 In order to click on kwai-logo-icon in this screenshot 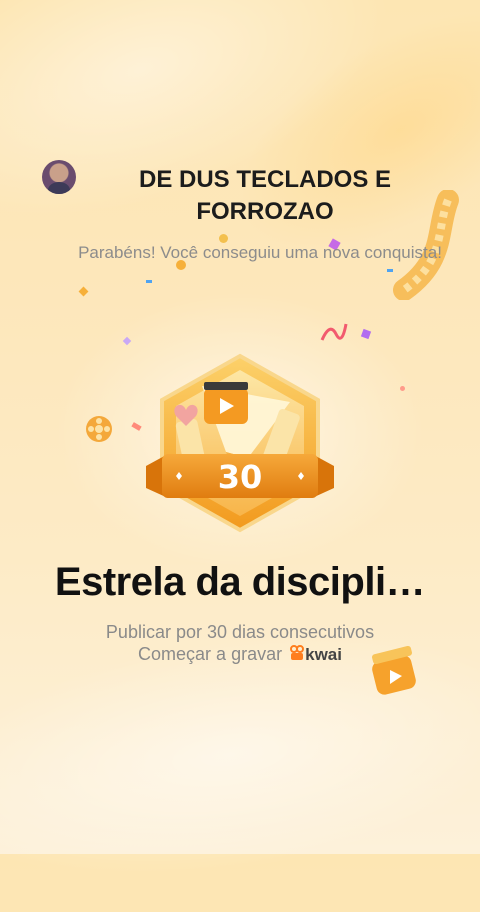, I will do `click(297, 655)`.